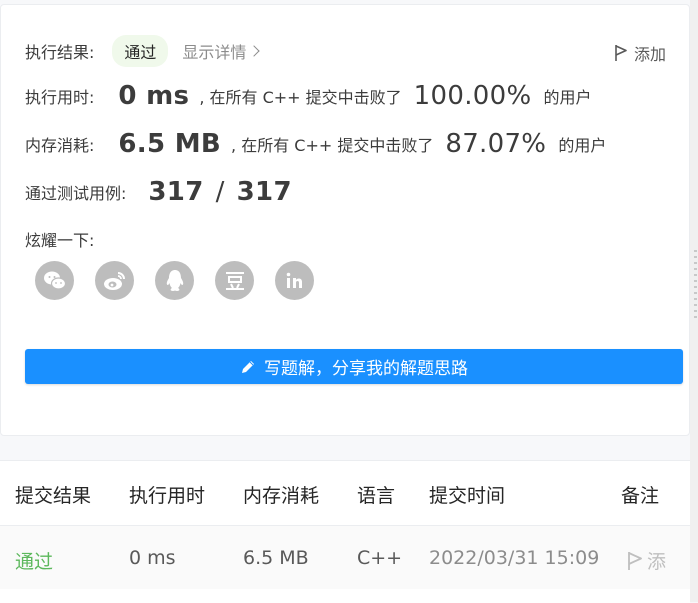 This screenshot has height=603, width=698. What do you see at coordinates (60, 52) in the screenshot?
I see `result-label: 执行结果:` at bounding box center [60, 52].